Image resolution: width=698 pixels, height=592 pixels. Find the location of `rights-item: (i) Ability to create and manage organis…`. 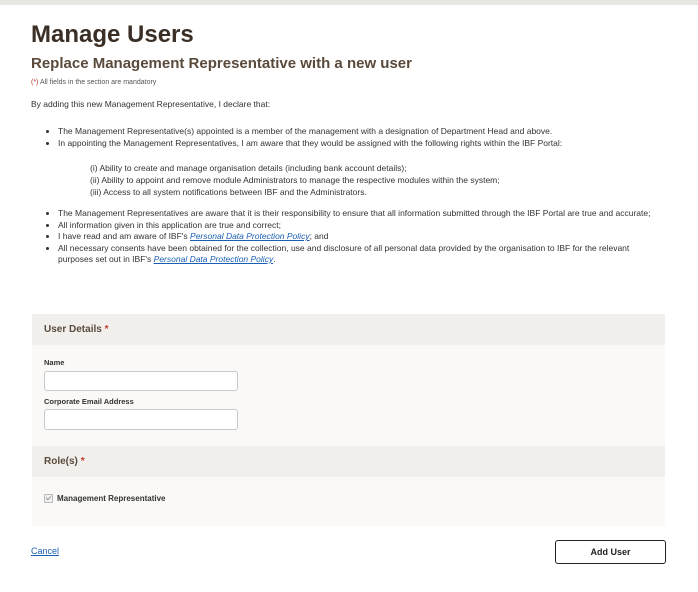

rights-item: (i) Ability to create and manage organis… is located at coordinates (248, 168).